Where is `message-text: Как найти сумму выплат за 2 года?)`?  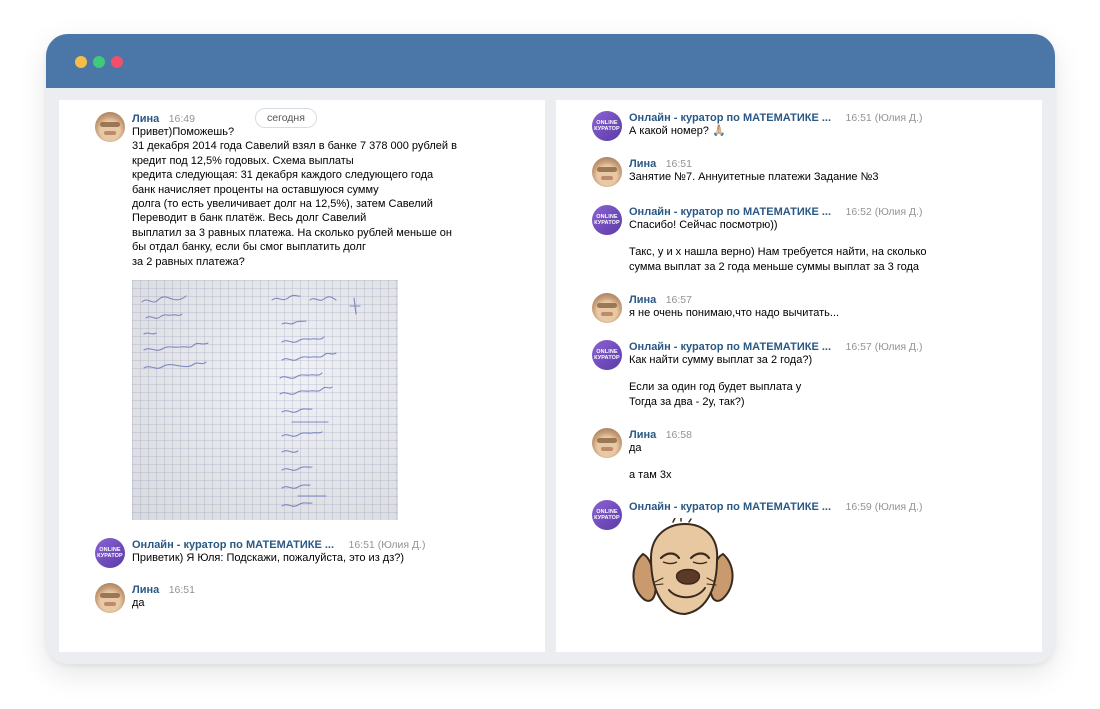
message-text: Как найти сумму выплат за 2 года?) is located at coordinates (721, 360).